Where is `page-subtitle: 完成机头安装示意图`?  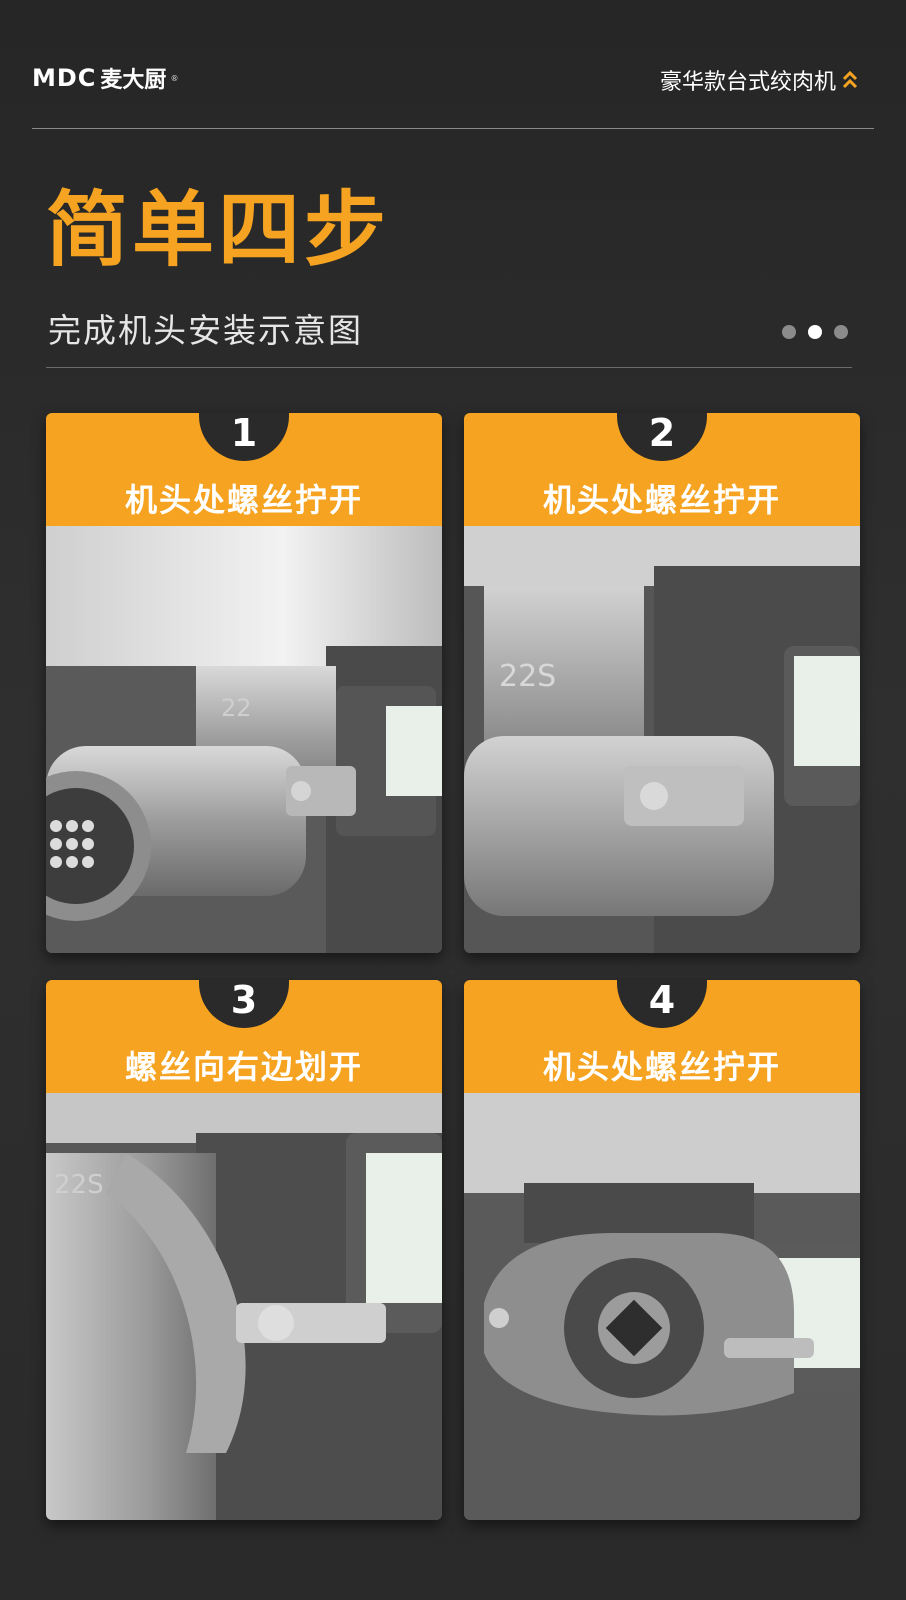
page-subtitle: 完成机头安装示意图 is located at coordinates (205, 330).